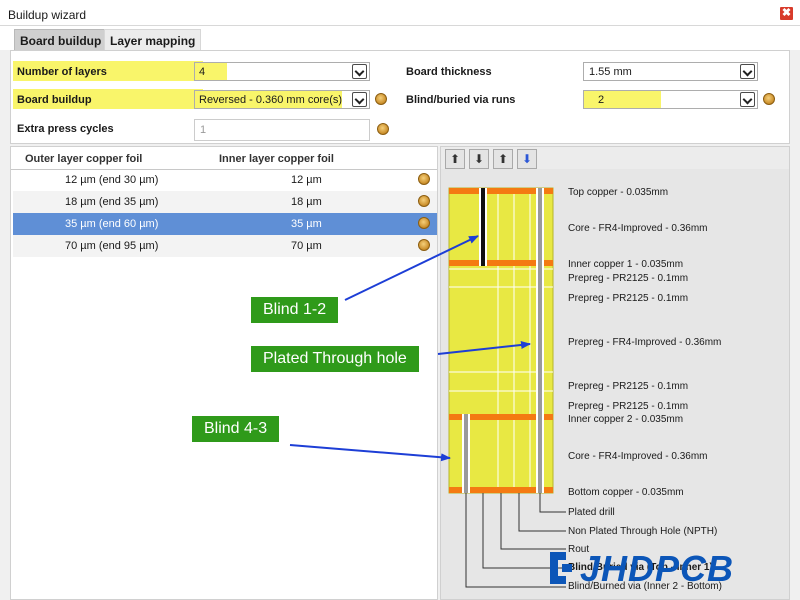  Describe the element at coordinates (643, 531) in the screenshot. I see `legend-label: Non Plated Through Hole (NPTH)` at that location.